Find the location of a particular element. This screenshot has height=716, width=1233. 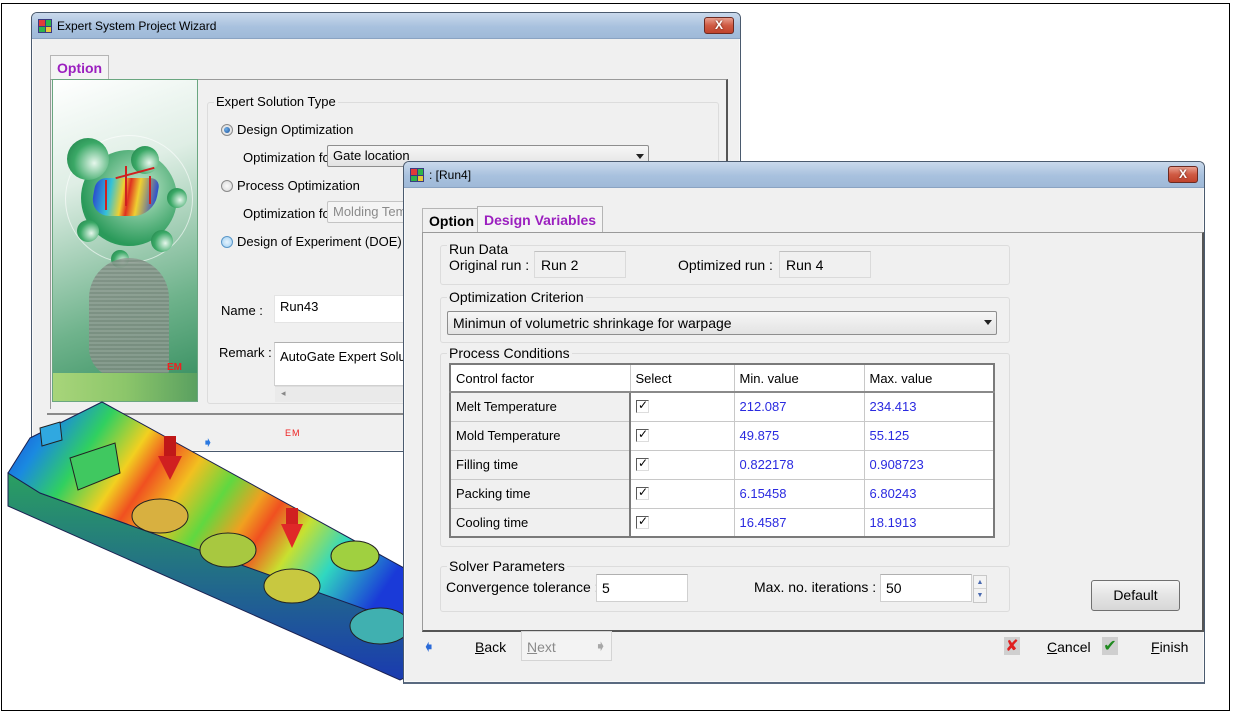

min-value-cell: 49.875 is located at coordinates (799, 435).